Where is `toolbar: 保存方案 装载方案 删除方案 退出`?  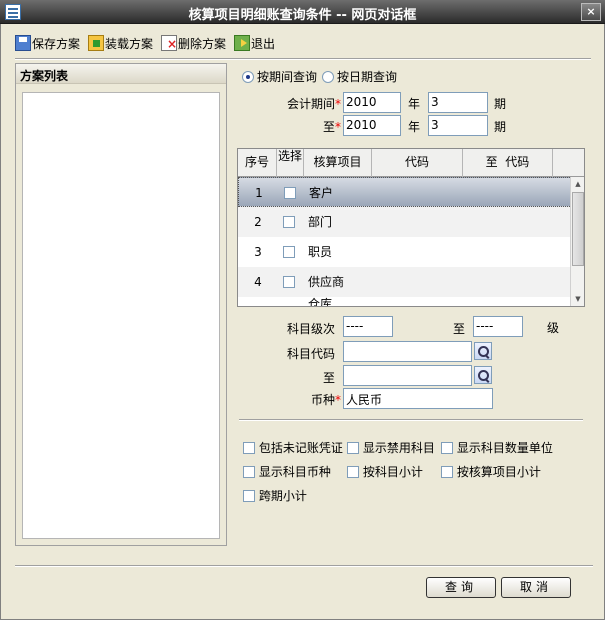 toolbar: 保存方案 装载方案 删除方案 退出 is located at coordinates (149, 43).